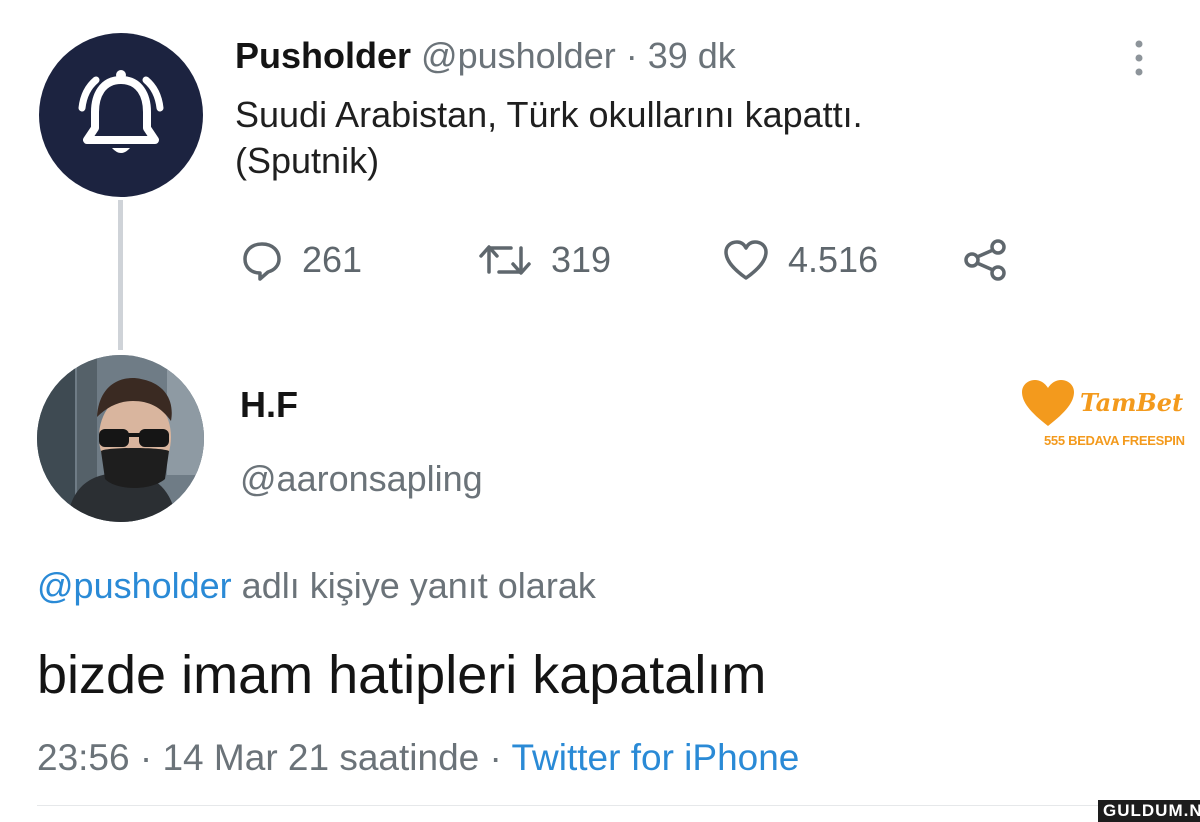  I want to click on parent-display-name: Pusholder, so click(323, 55).